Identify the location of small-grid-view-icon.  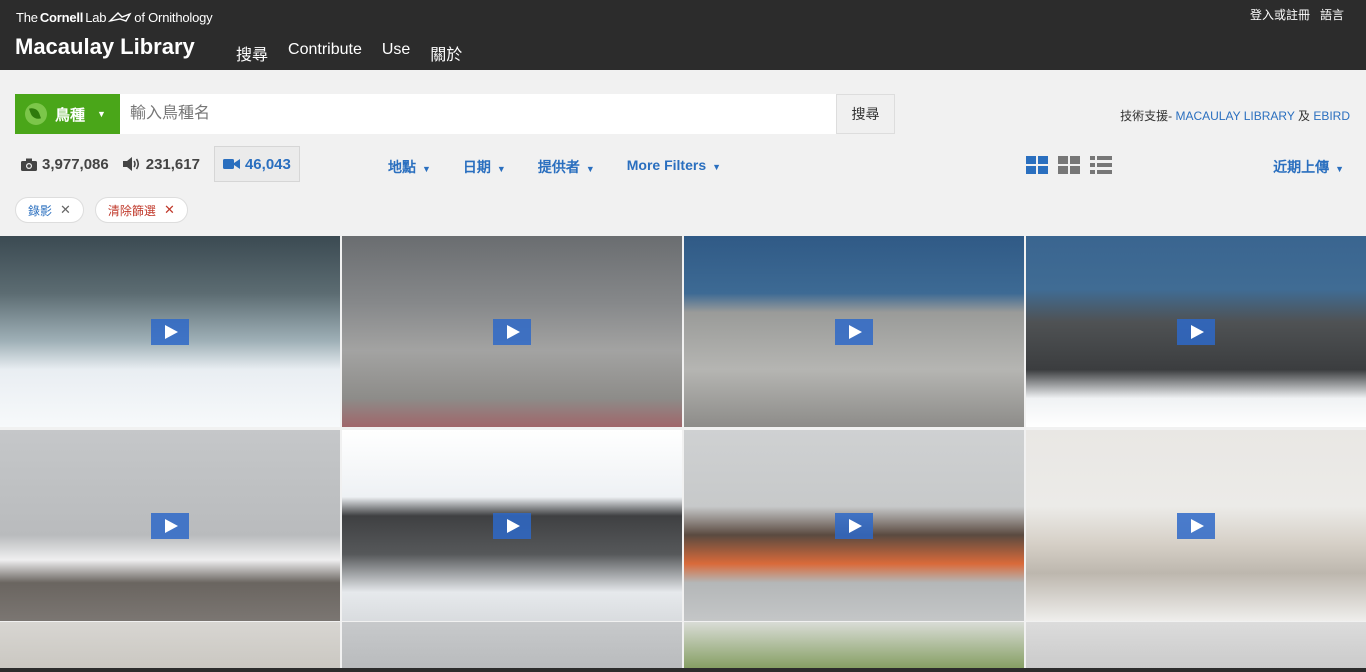
(1069, 165).